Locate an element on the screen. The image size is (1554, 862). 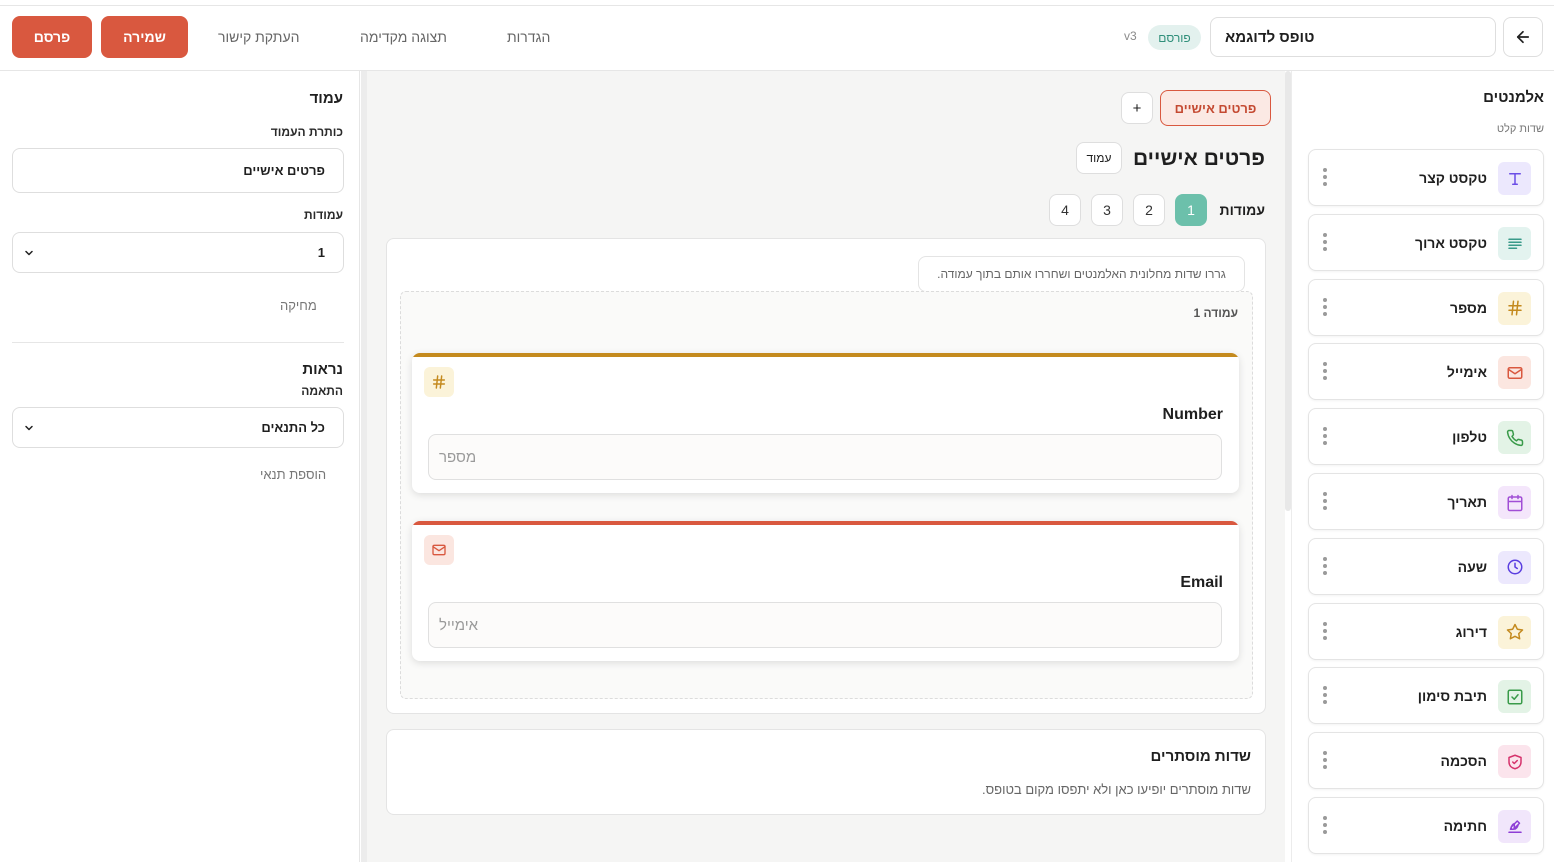
email-input: אימייל is located at coordinates (825, 625).